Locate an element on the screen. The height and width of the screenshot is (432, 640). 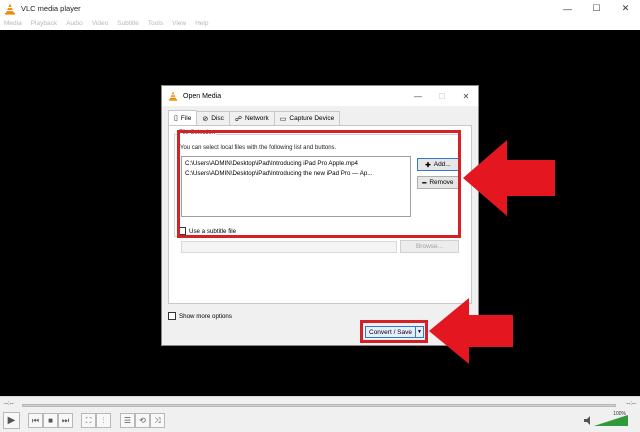
subtitle-file-field is located at coordinates (289, 247).